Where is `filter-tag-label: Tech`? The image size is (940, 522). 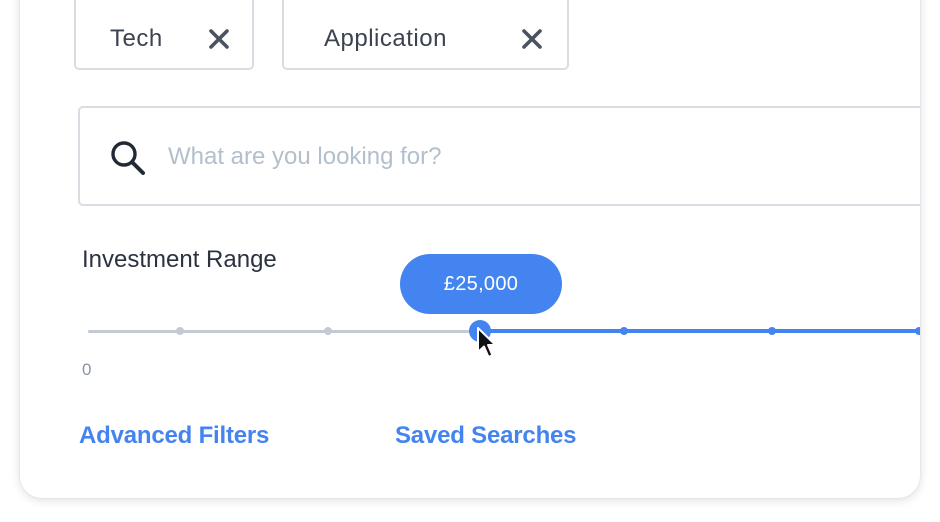 filter-tag-label: Tech is located at coordinates (136, 38).